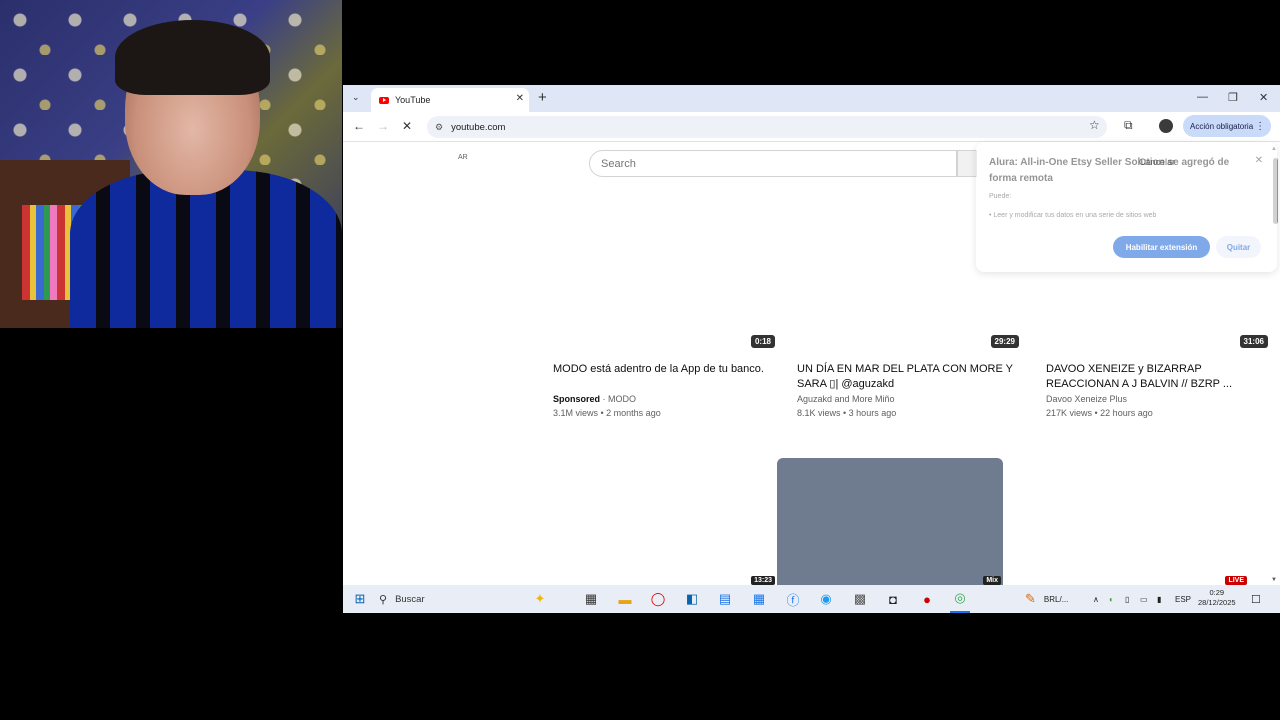 This screenshot has width=1280, height=720. What do you see at coordinates (410, 599) in the screenshot?
I see `taskbar-search-label: Buscar` at bounding box center [410, 599].